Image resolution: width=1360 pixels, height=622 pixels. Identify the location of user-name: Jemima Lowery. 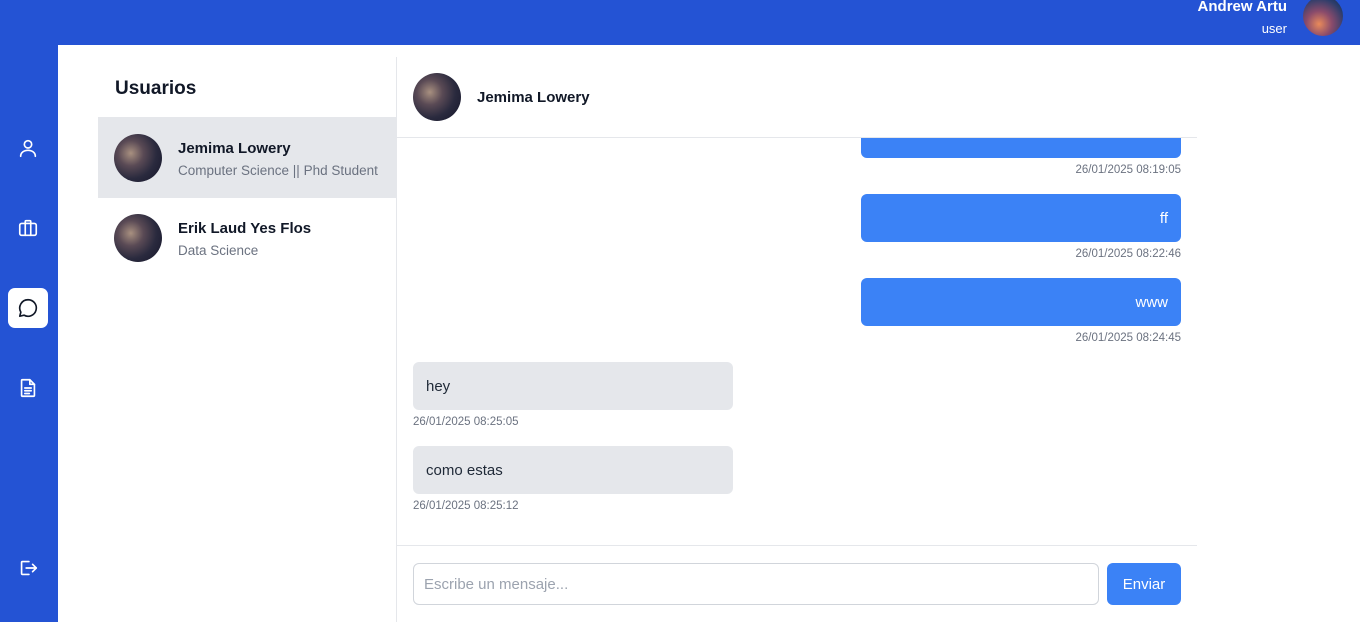
(234, 148).